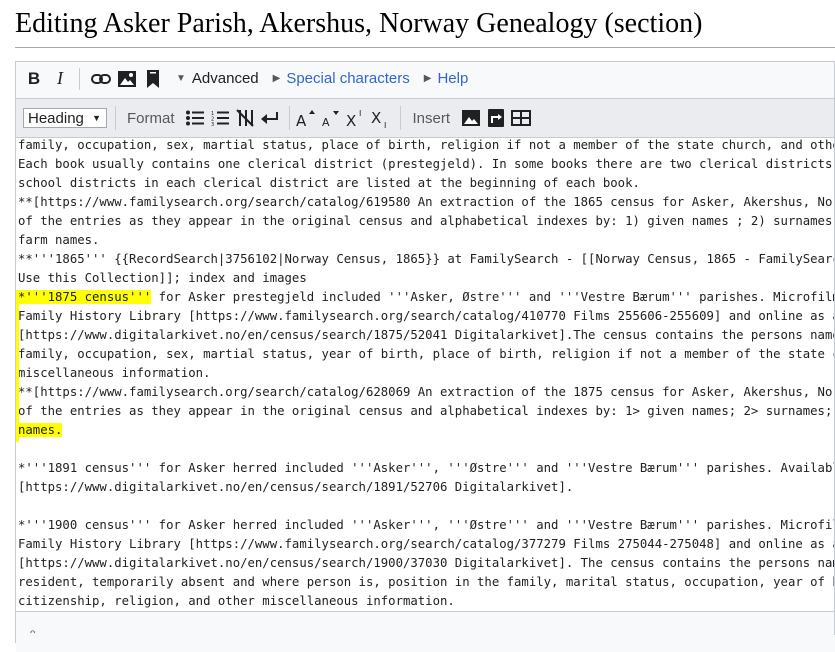 The height and width of the screenshot is (652, 835). What do you see at coordinates (85, 297) in the screenshot?
I see `highlighted-text: *'''1875 census'''` at bounding box center [85, 297].